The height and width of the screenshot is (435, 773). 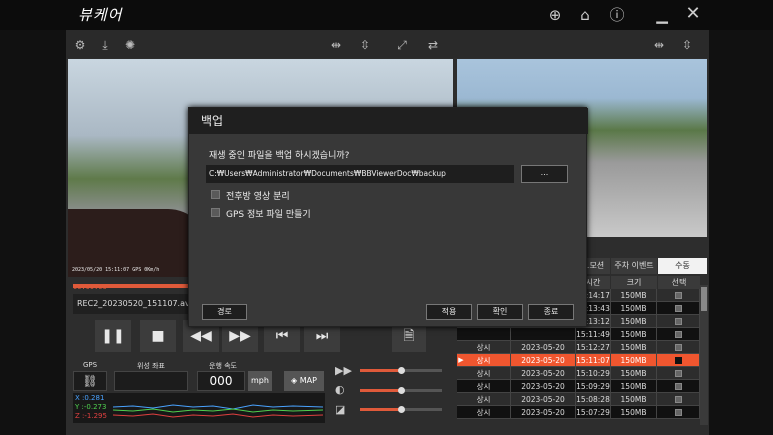 I want to click on cell-time: 15:07:29, so click(x=593, y=412).